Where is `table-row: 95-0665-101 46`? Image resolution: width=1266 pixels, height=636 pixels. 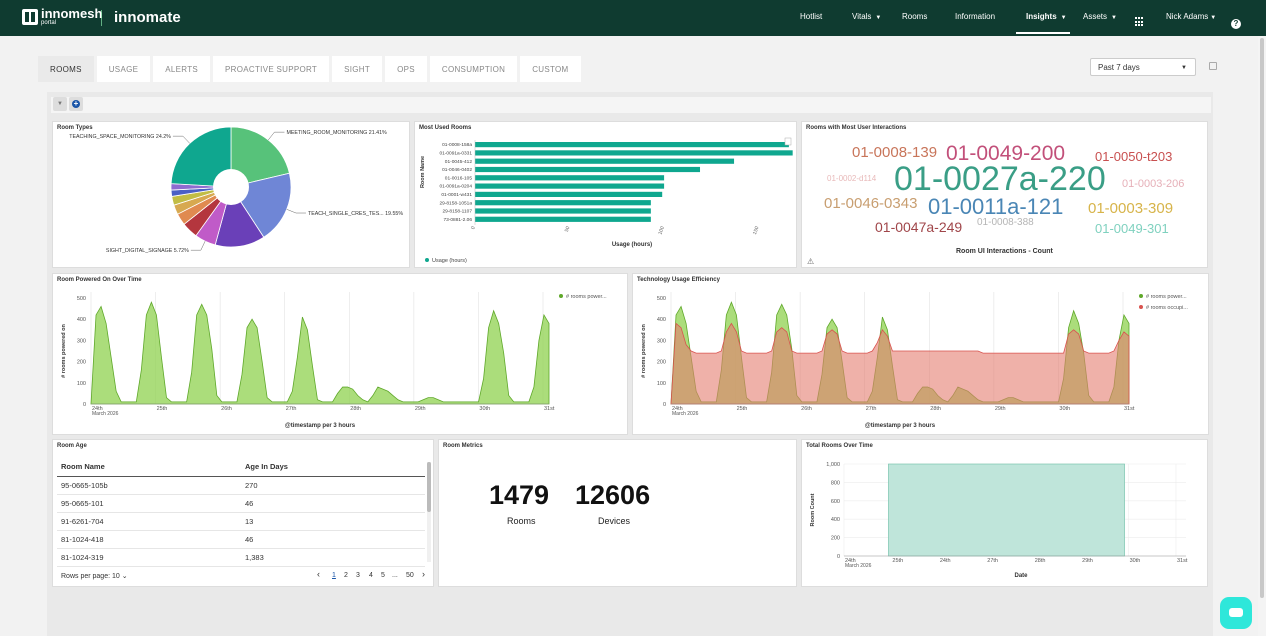
table-row: 95-0665-101 46 is located at coordinates (241, 503).